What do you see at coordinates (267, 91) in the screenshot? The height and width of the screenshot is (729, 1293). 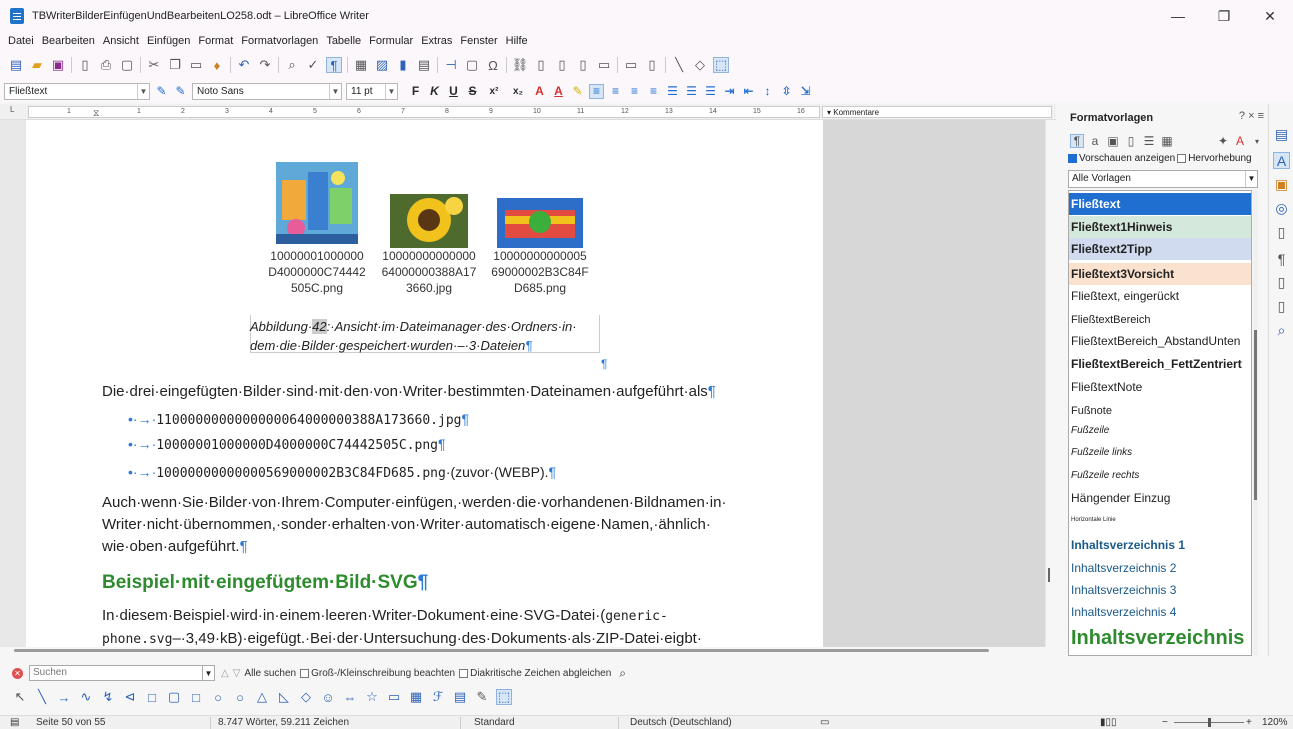 I see `font-name-combo: Noto Sans ▼` at bounding box center [267, 91].